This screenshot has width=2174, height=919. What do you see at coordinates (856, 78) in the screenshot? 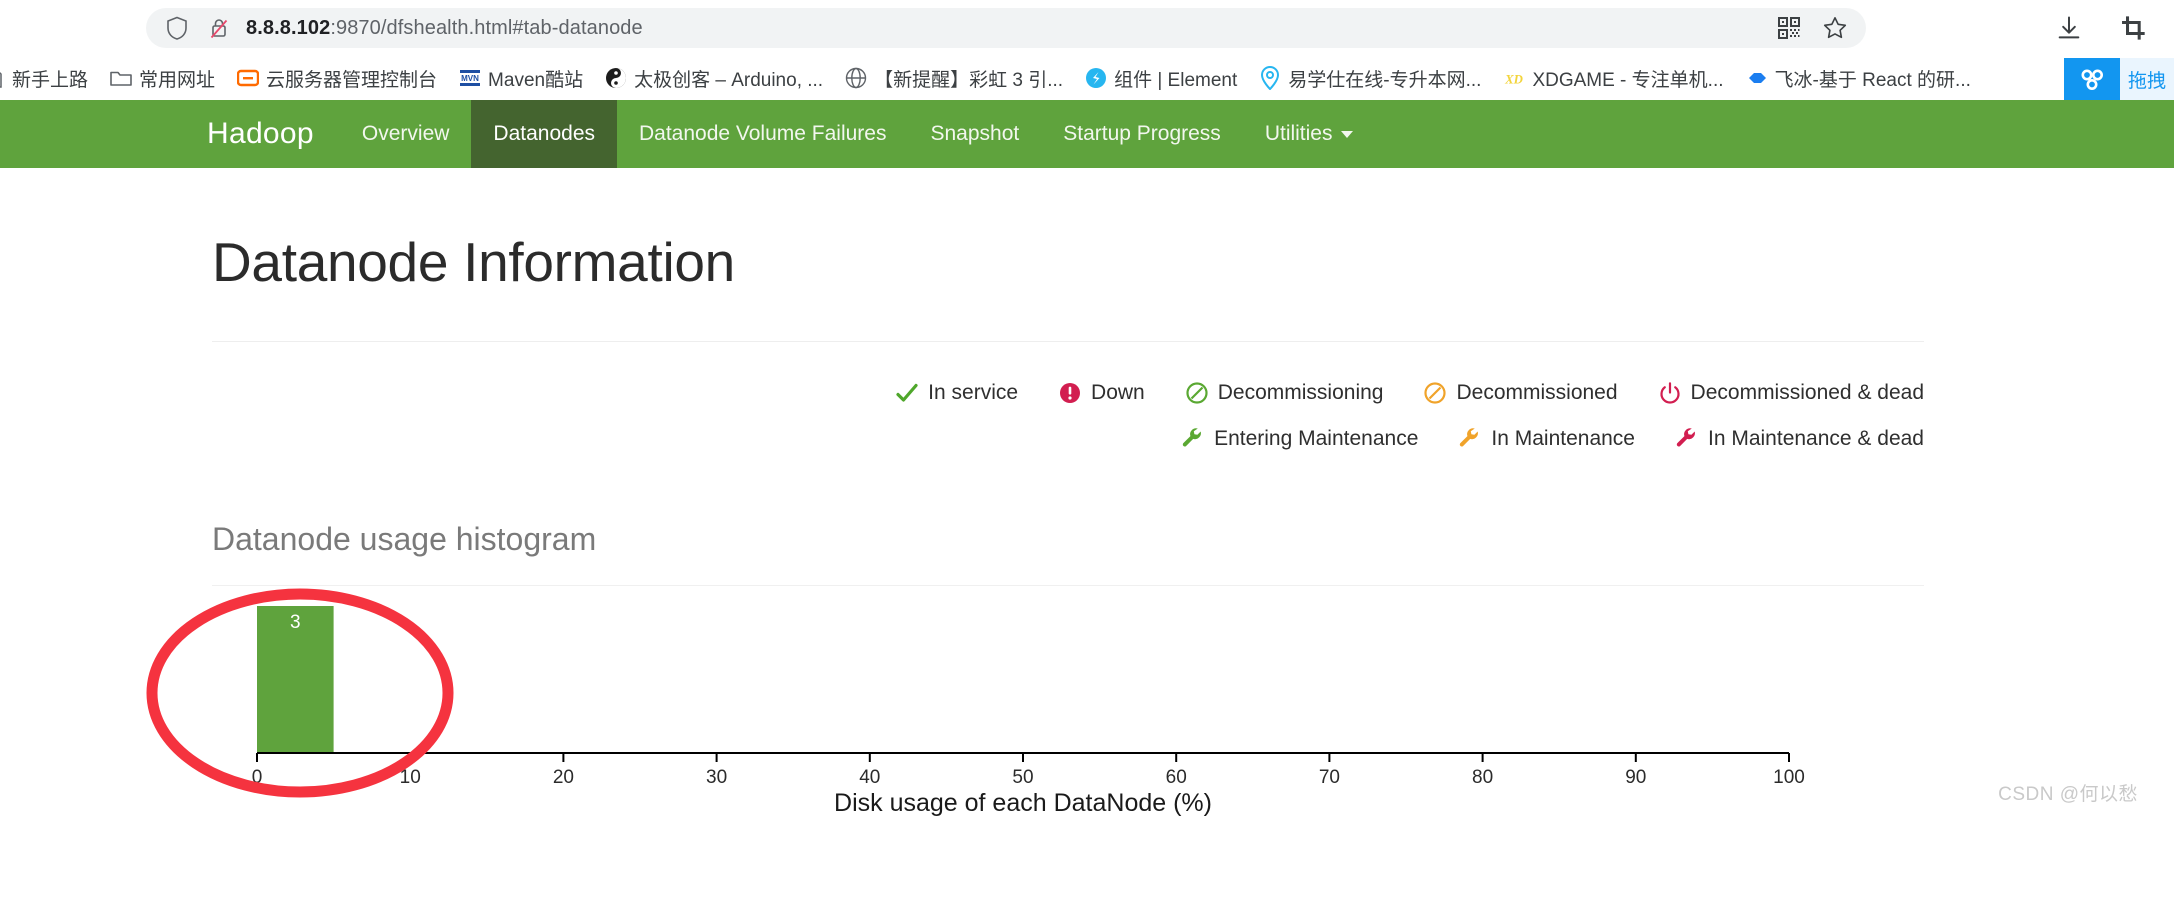
I see `globe-icon` at bounding box center [856, 78].